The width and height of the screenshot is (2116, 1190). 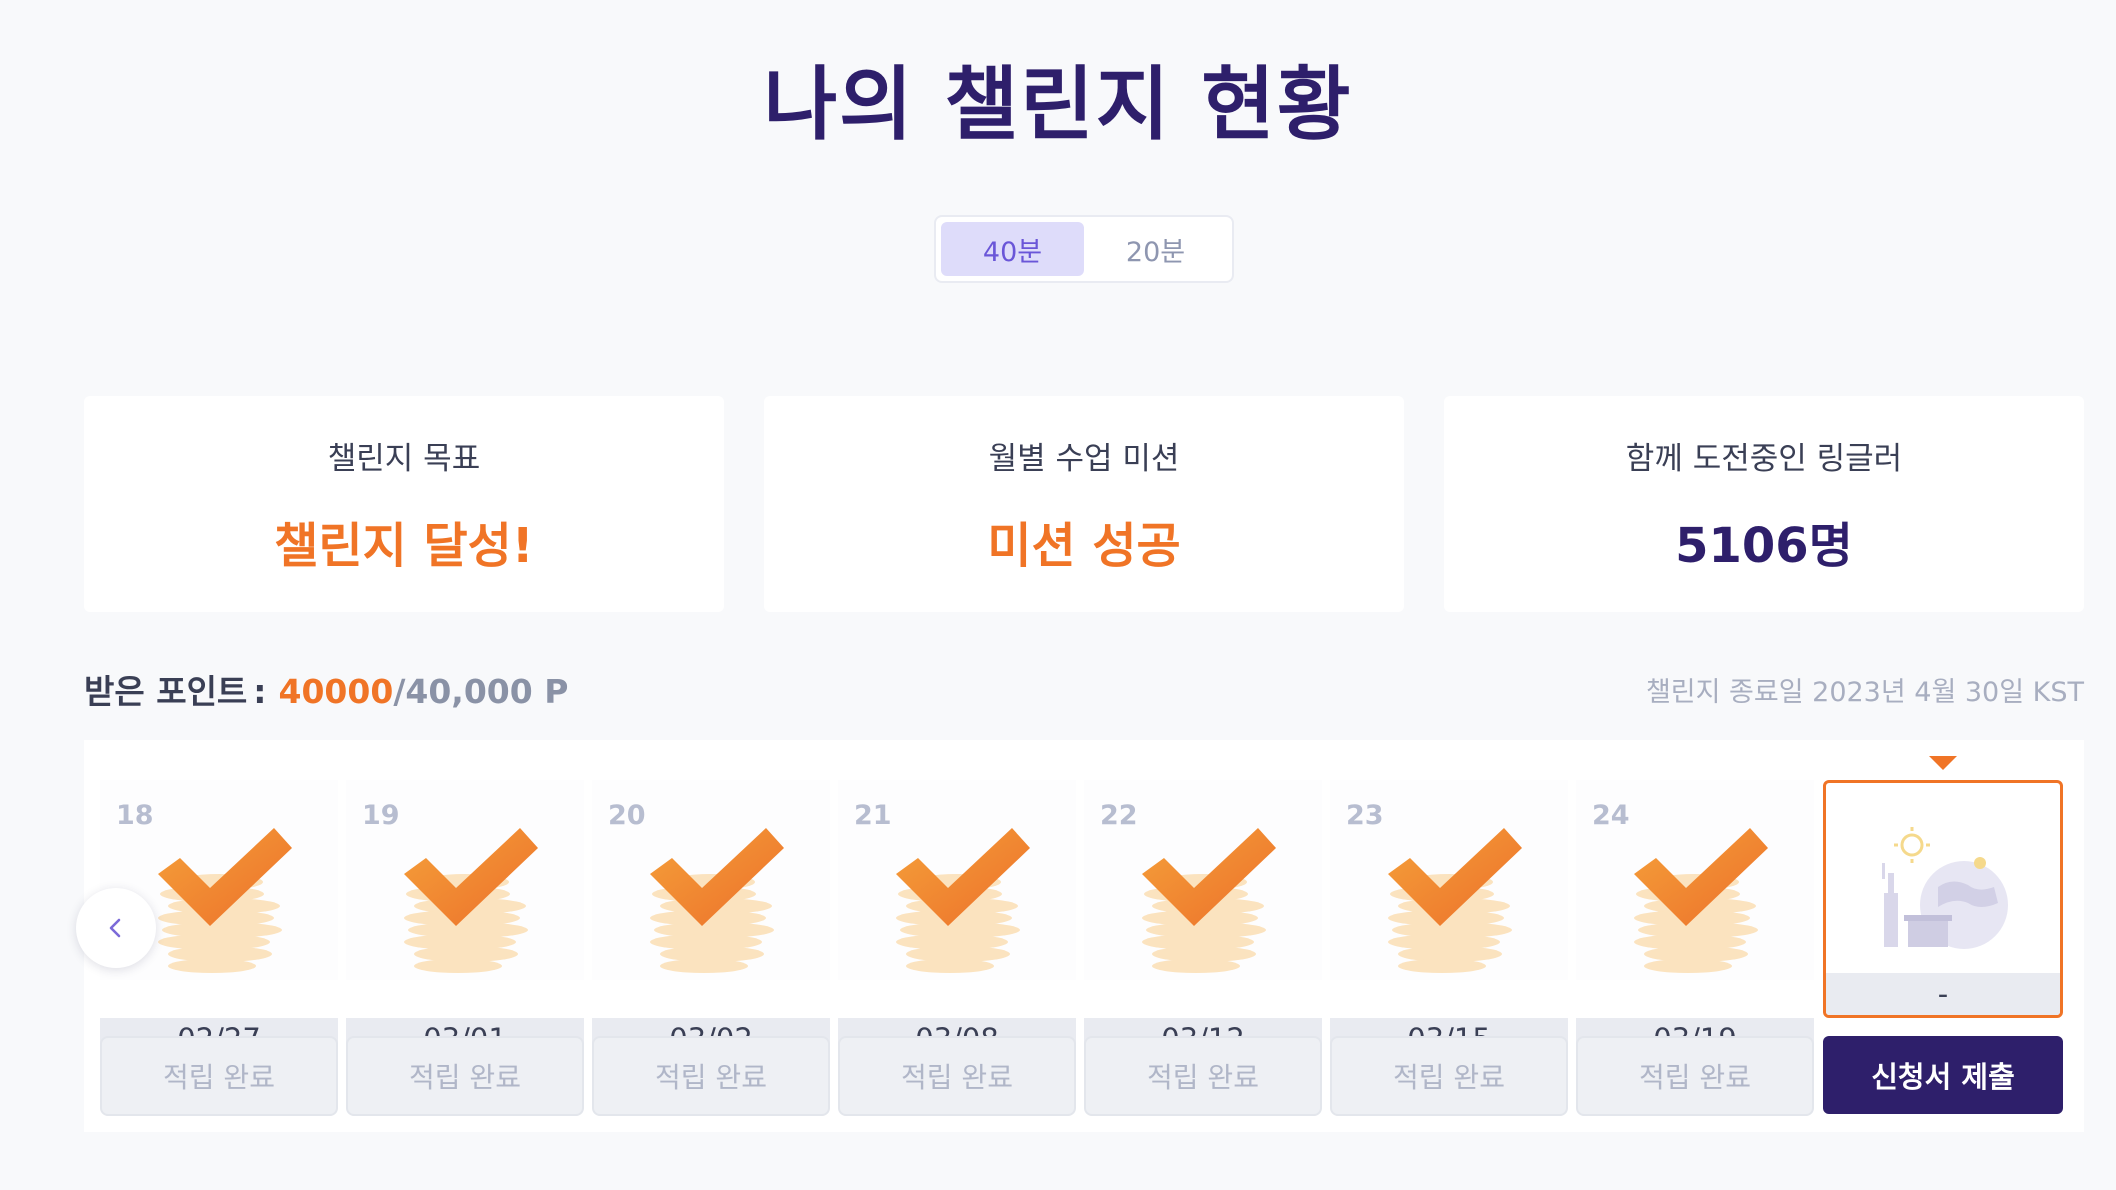 I want to click on day-number: 19, so click(x=381, y=815).